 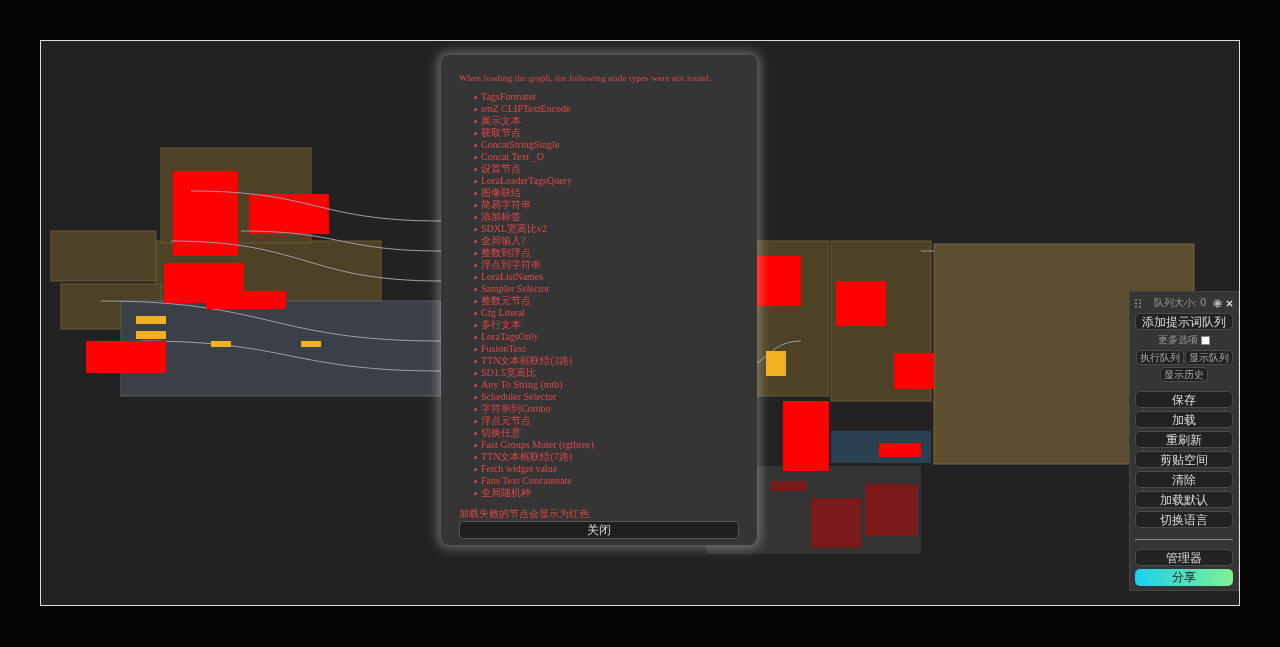 What do you see at coordinates (606, 109) in the screenshot?
I see `missing-node-item: smZ CLIPTextEncode` at bounding box center [606, 109].